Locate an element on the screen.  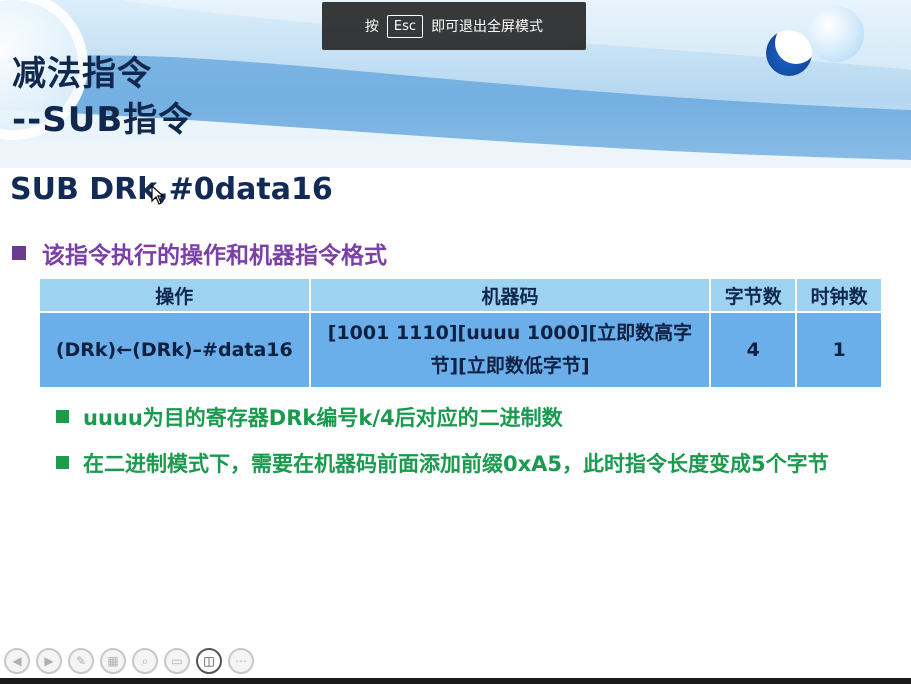
moon-logo-icon is located at coordinates (789, 53).